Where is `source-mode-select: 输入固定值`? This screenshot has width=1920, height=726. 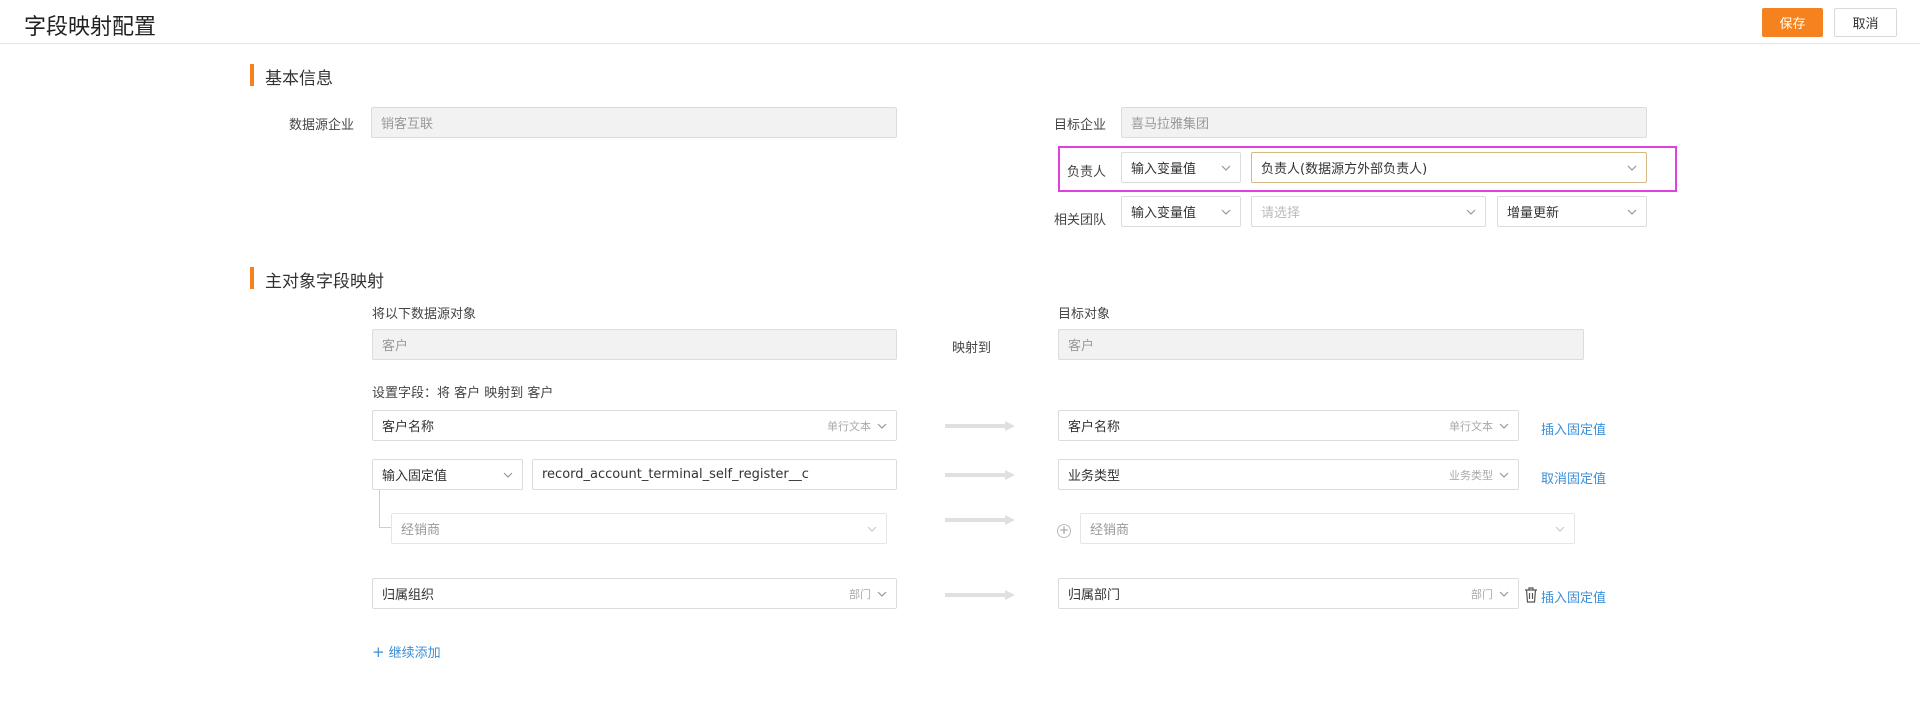 source-mode-select: 输入固定值 is located at coordinates (447, 474).